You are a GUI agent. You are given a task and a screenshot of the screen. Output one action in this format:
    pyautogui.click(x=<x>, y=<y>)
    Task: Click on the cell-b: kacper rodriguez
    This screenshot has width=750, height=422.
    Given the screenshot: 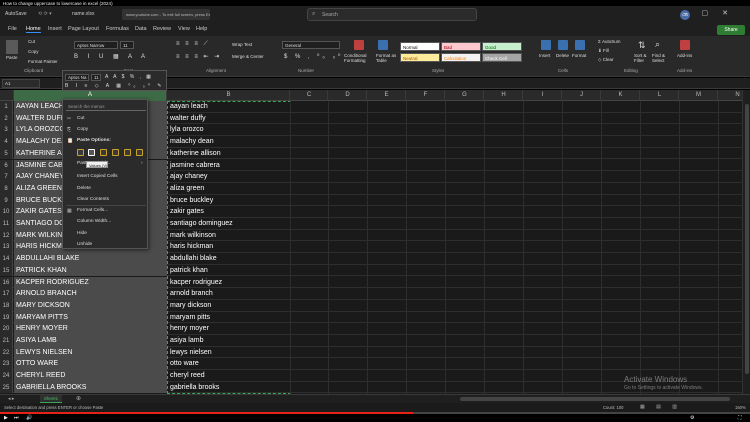 What is the action you would take?
    pyautogui.click(x=229, y=283)
    